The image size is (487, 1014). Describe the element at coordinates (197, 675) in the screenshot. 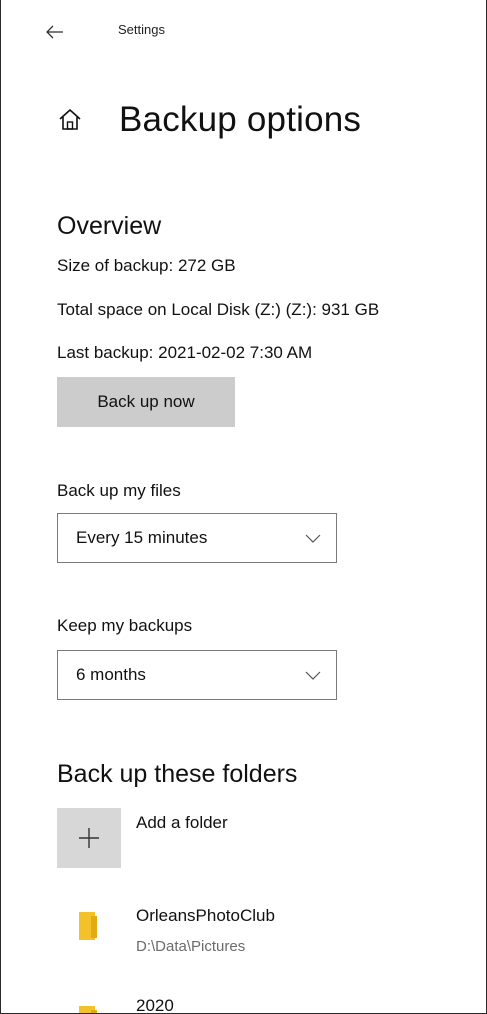

I see `retention-dropdown: 6 months` at that location.